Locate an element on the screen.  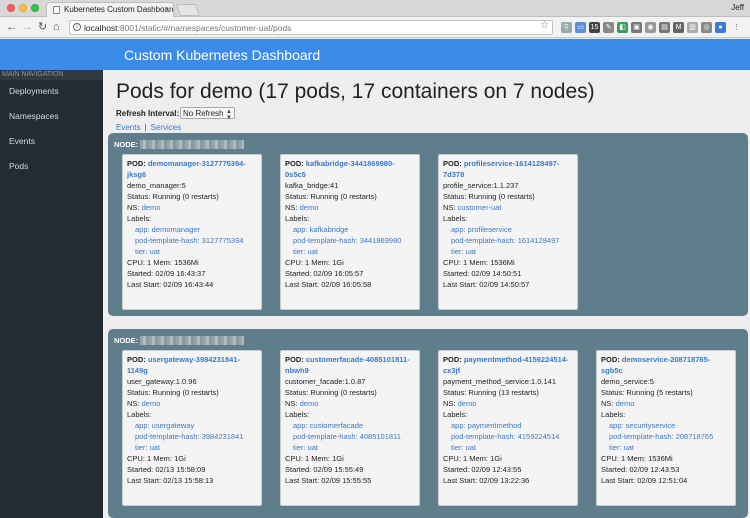
info-icon: i is located at coordinates (77, 27).